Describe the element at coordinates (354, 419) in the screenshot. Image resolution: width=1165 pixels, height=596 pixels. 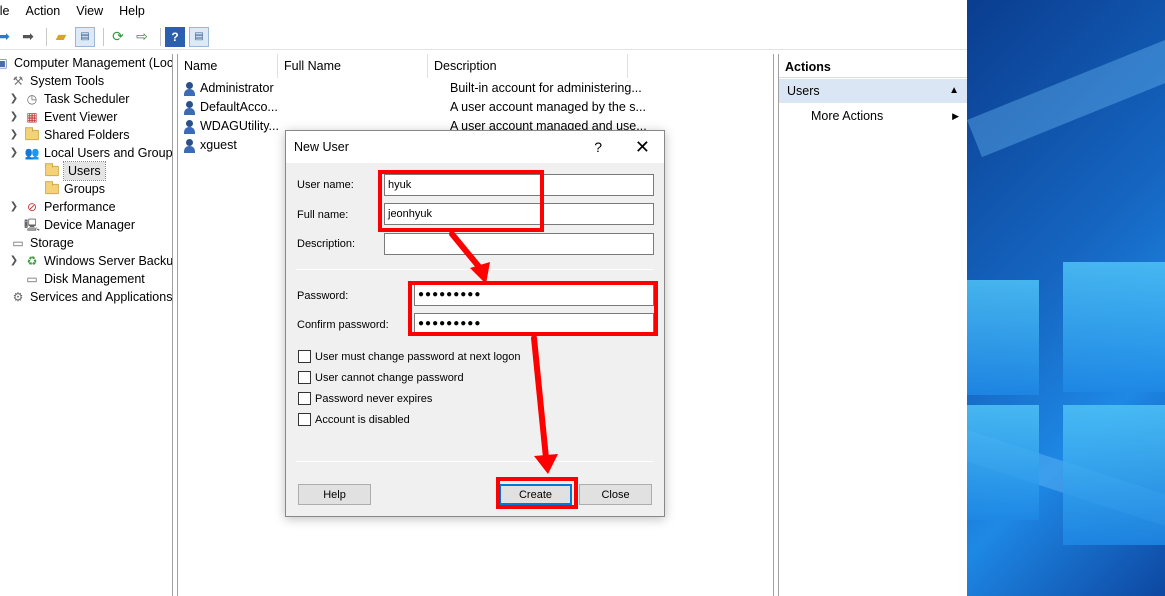
I see `checkbox-account-disabled: Account is disabled` at that location.